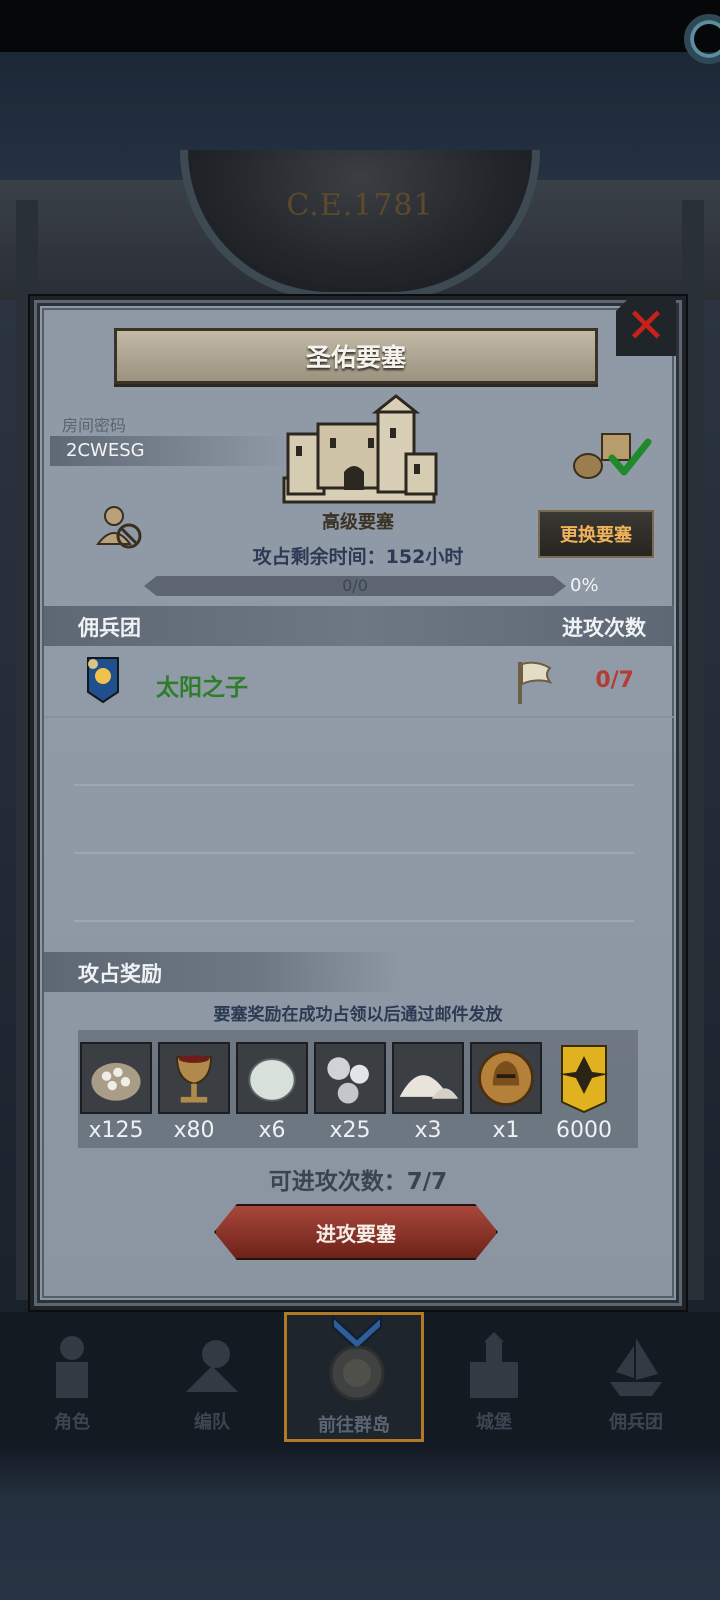 Image resolution: width=720 pixels, height=1600 pixels. Describe the element at coordinates (103, 680) in the screenshot. I see `sun-banner-icon` at that location.